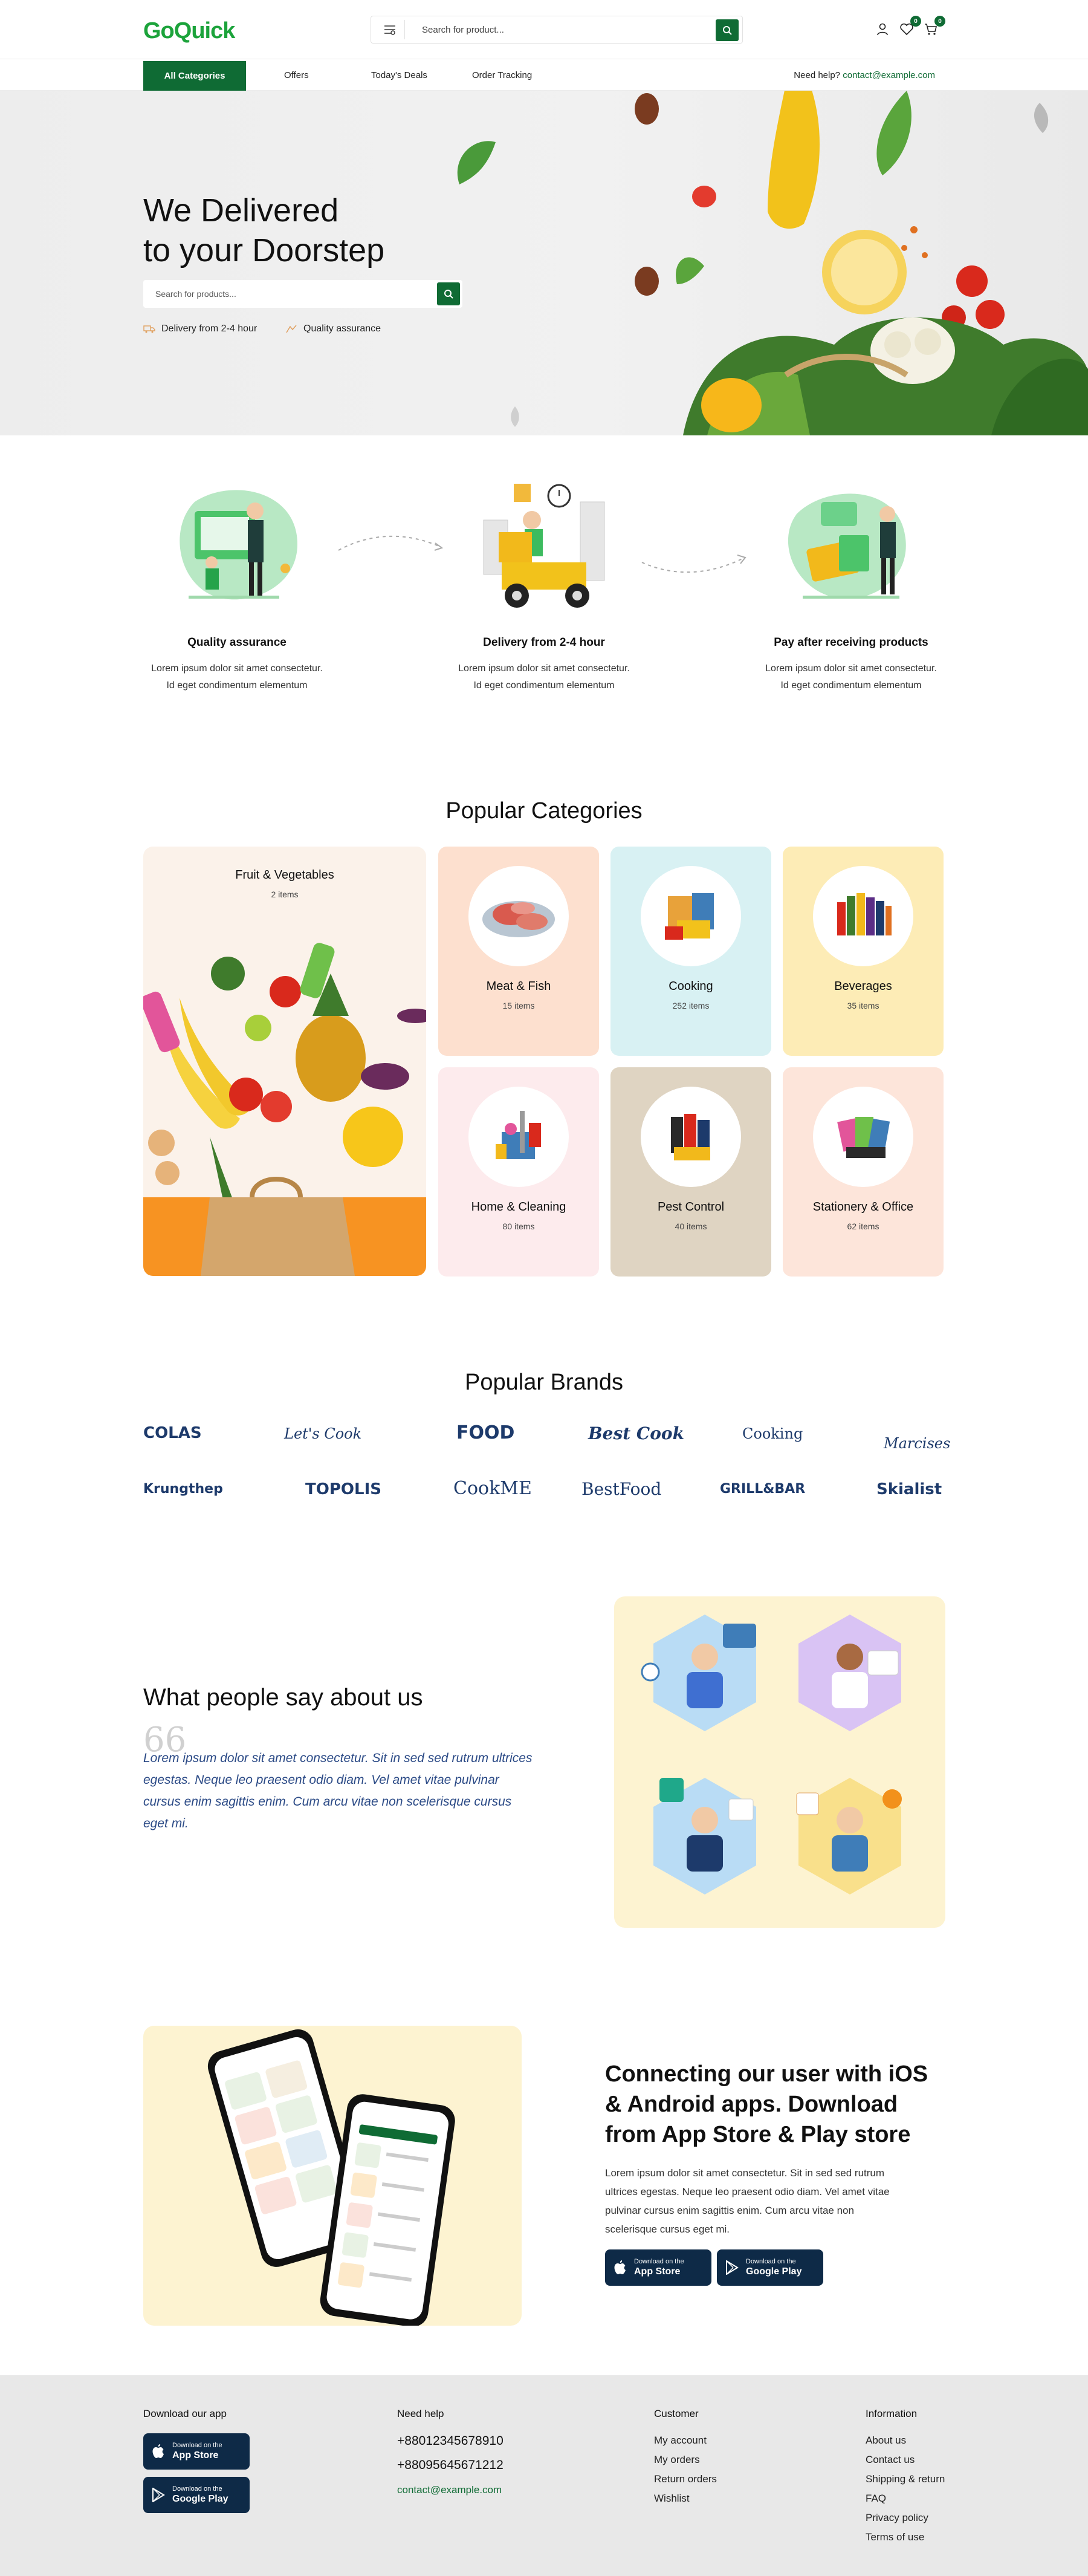 The width and height of the screenshot is (1088, 2576). What do you see at coordinates (485, 1433) in the screenshot?
I see `brand-logo-food: FOOD` at bounding box center [485, 1433].